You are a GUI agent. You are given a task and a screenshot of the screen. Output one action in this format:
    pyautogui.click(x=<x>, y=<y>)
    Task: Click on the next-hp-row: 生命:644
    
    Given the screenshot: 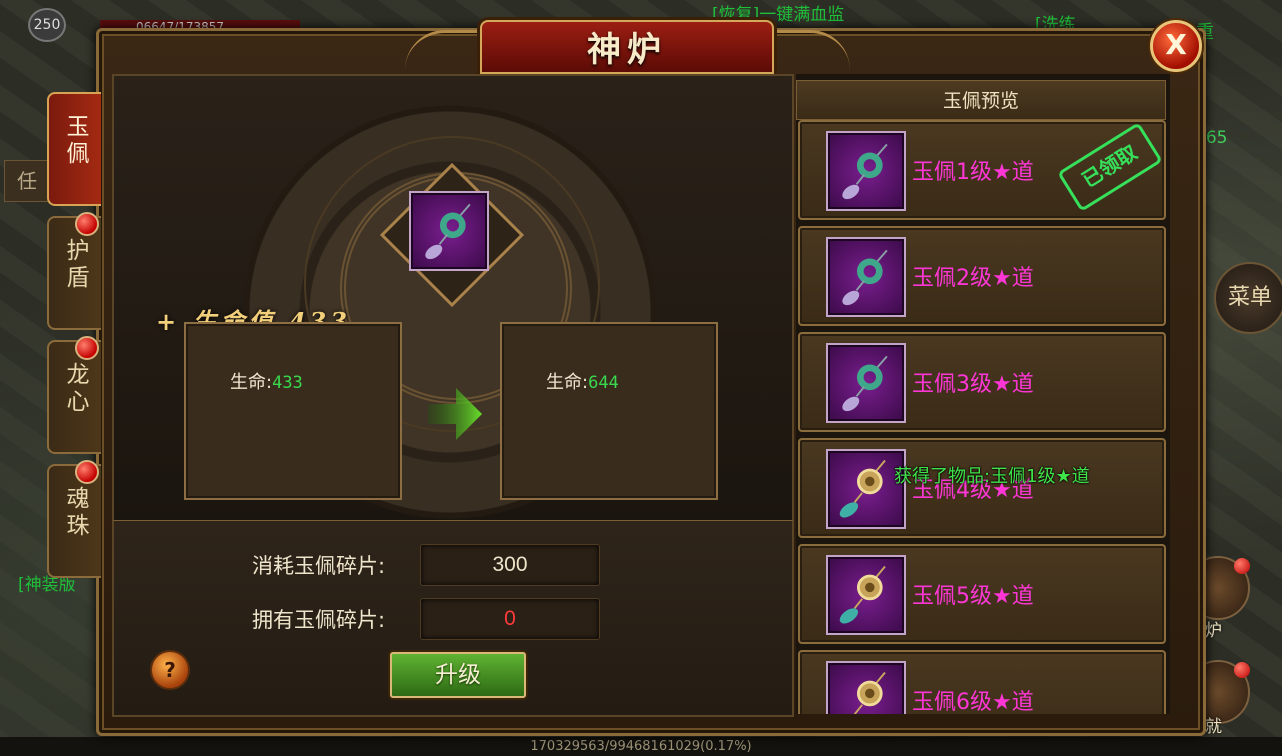 What is the action you would take?
    pyautogui.click(x=582, y=381)
    